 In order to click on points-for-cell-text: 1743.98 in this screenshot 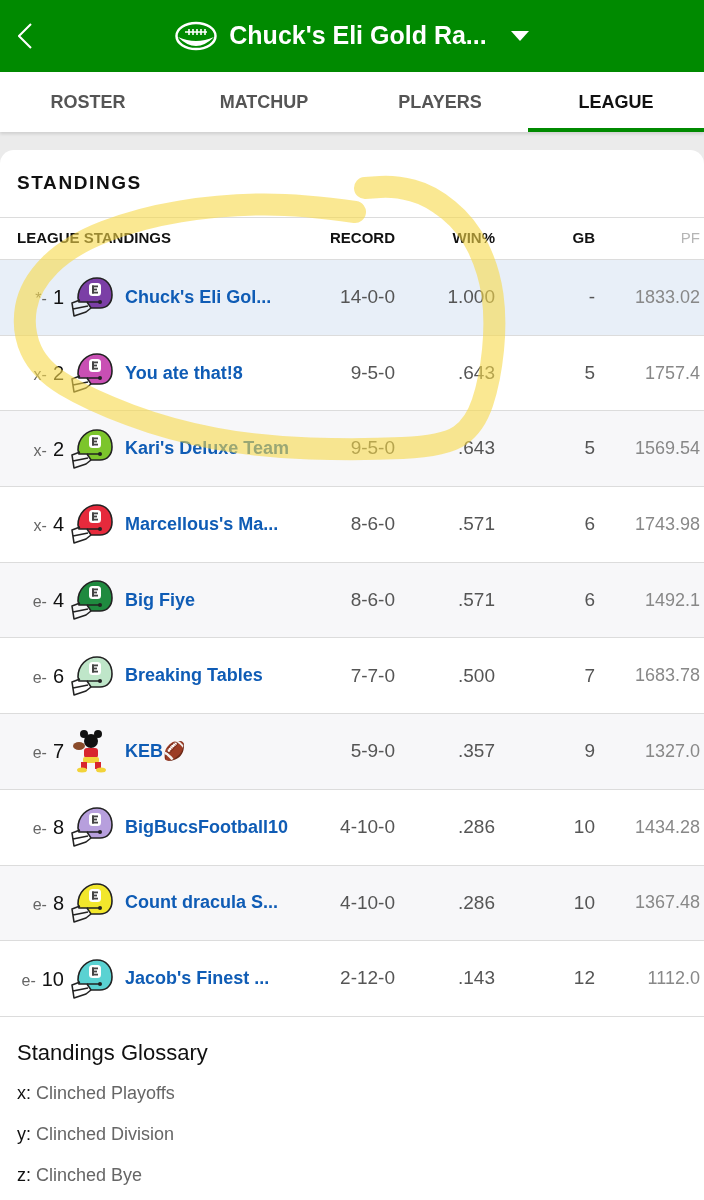, I will do `click(667, 524)`.